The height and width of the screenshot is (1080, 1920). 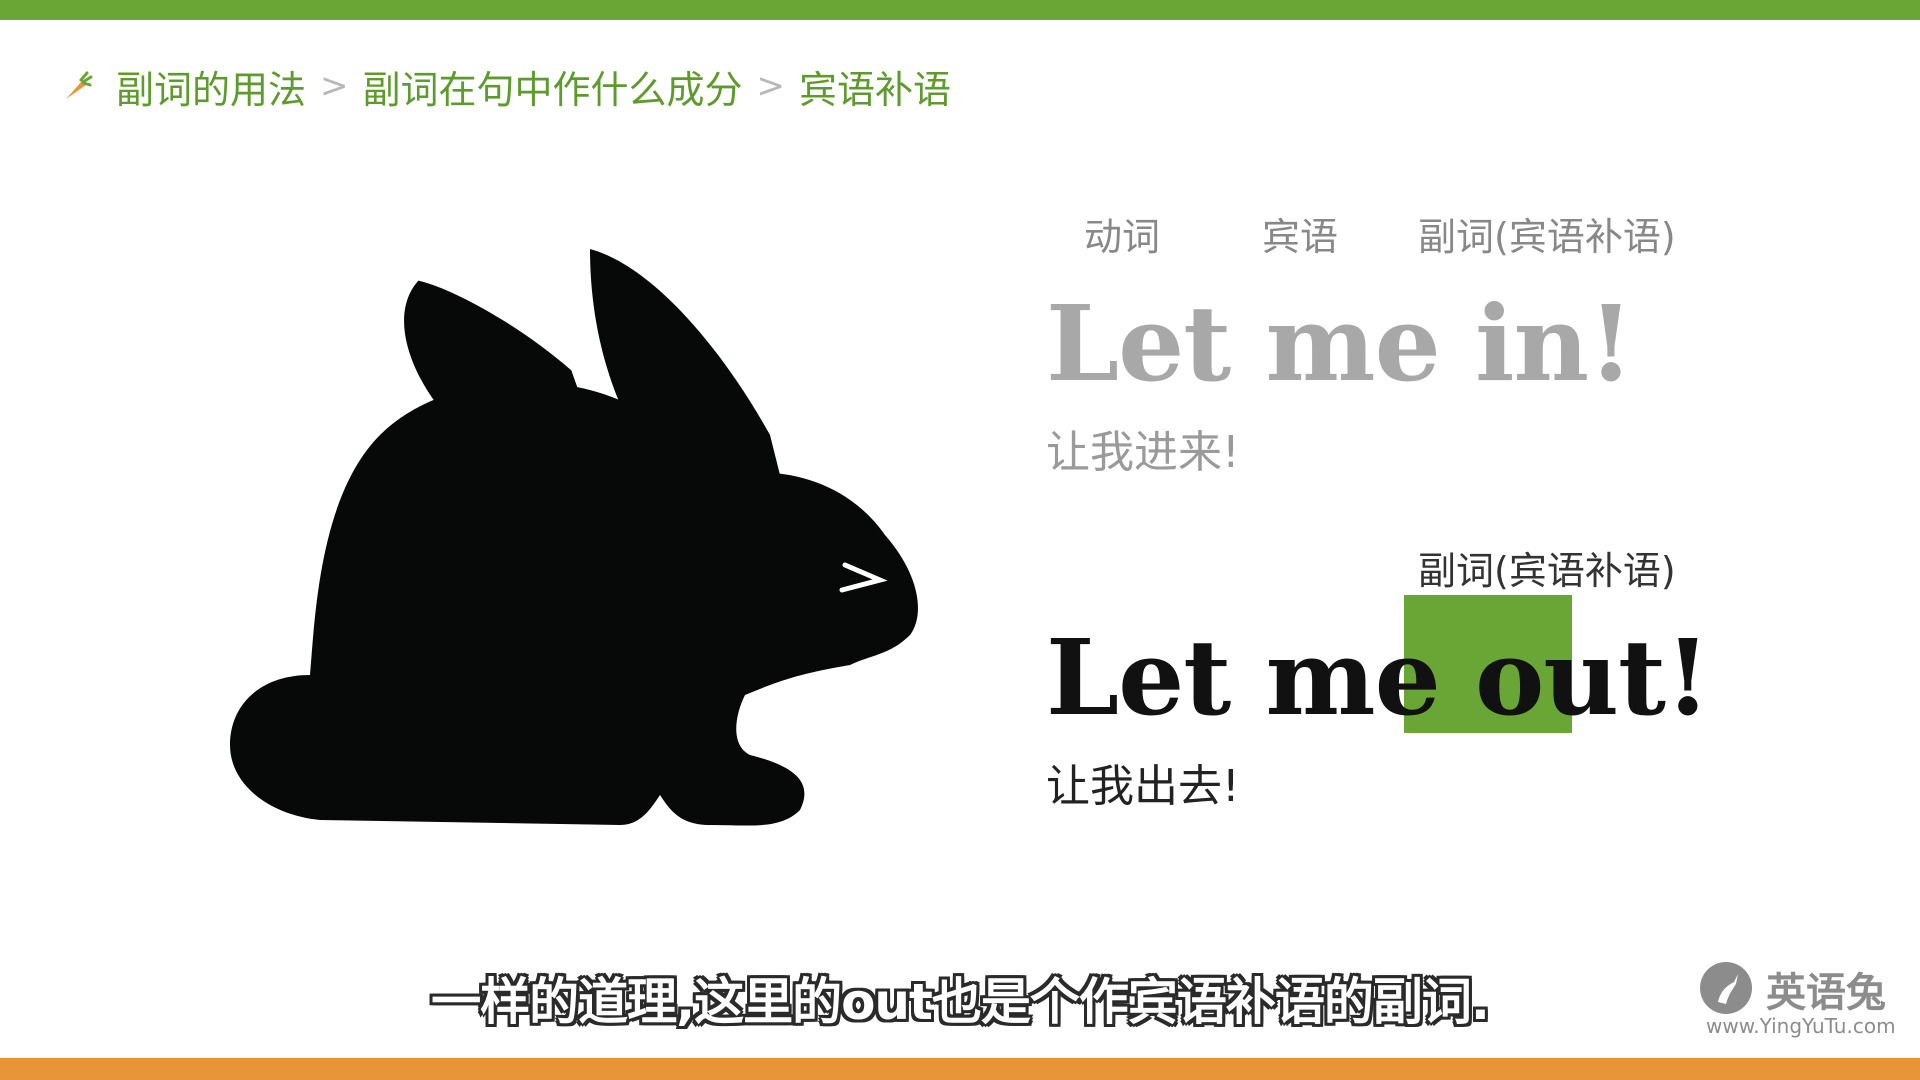 I want to click on breadcrumb-item-adverb-role: 副词在句中作什么成分, so click(x=553, y=86).